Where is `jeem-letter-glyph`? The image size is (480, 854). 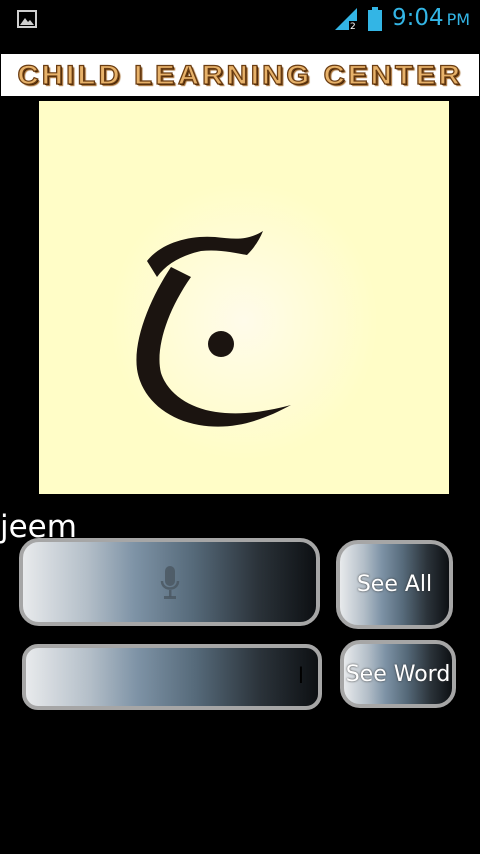 jeem-letter-glyph is located at coordinates (213, 329).